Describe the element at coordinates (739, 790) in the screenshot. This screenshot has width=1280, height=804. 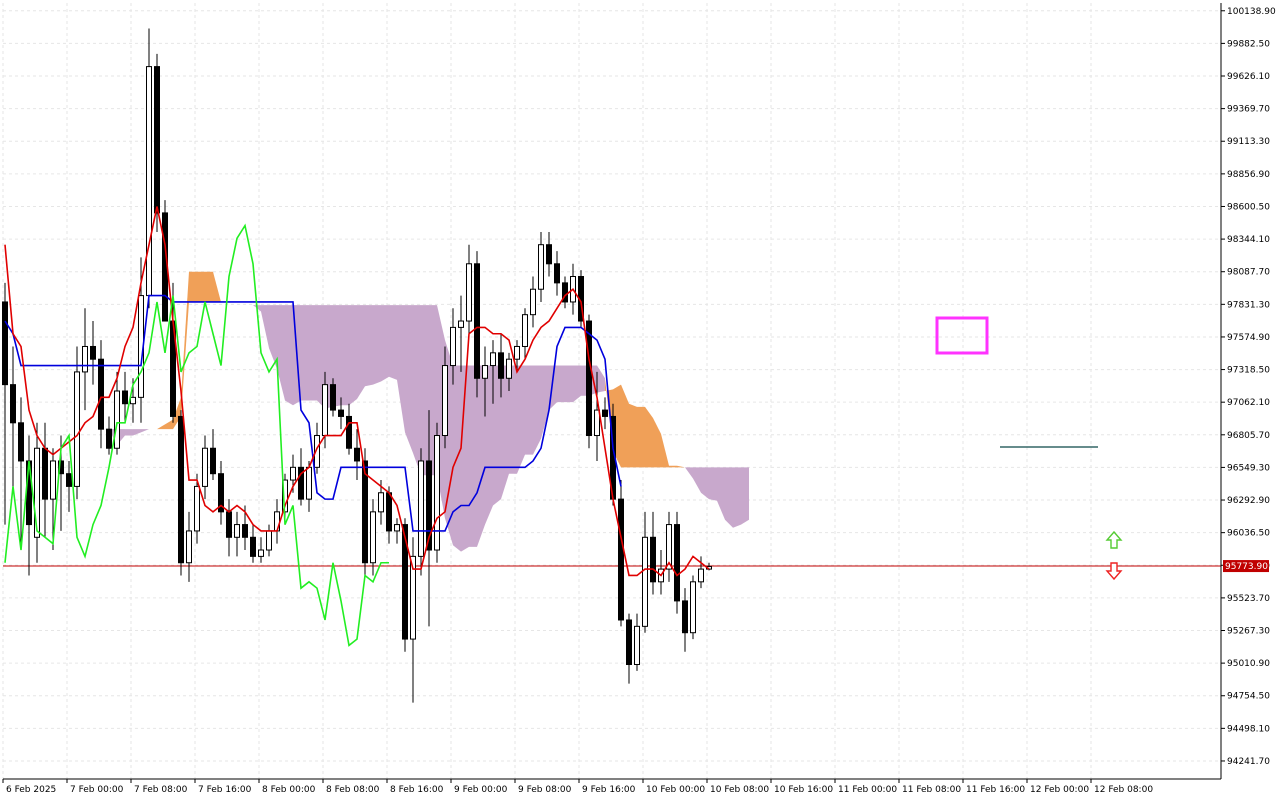
I see `x-tick-label: 10 Feb 08:00` at that location.